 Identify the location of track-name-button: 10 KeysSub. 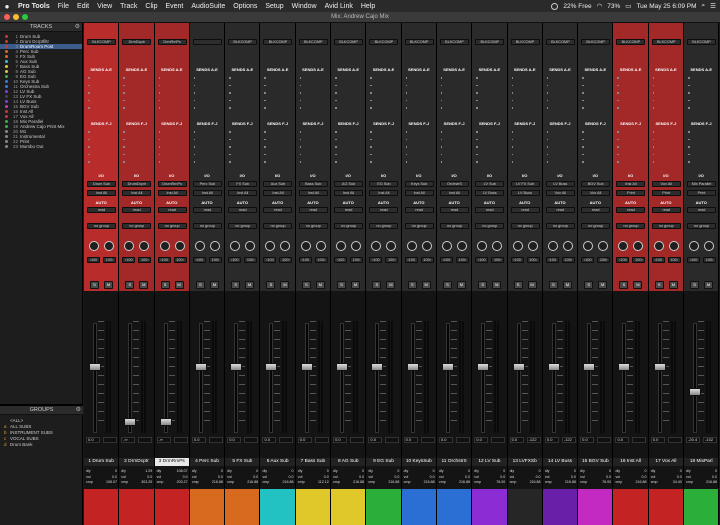
(418, 462).